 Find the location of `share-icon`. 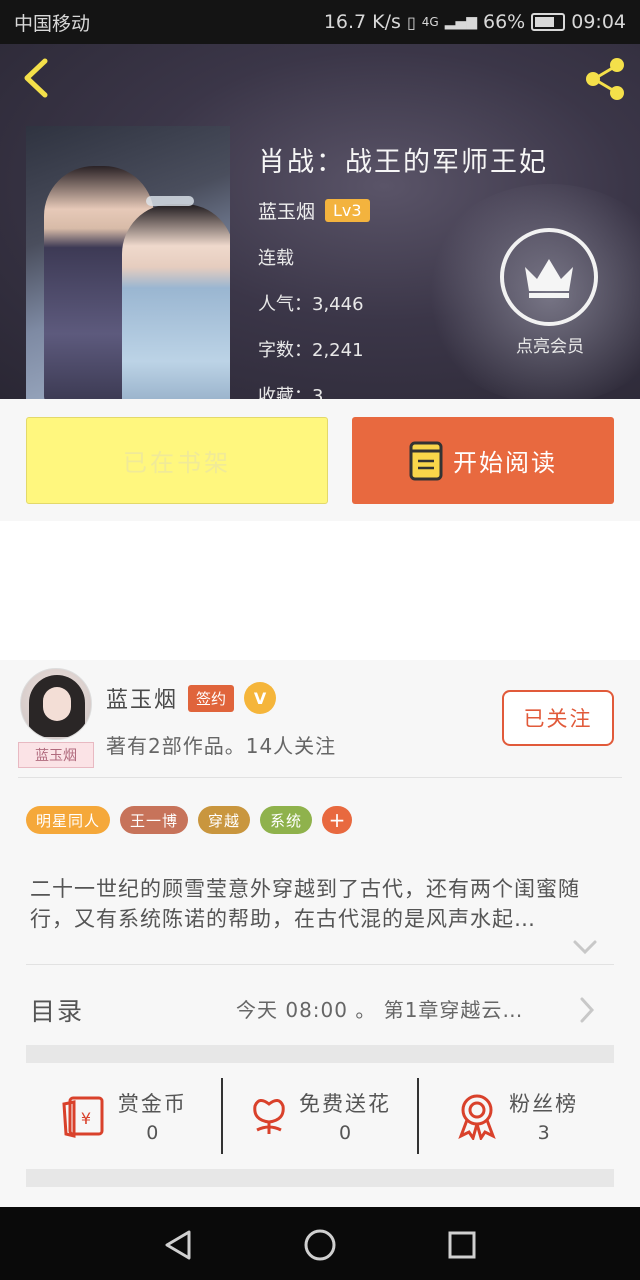

share-icon is located at coordinates (605, 79).